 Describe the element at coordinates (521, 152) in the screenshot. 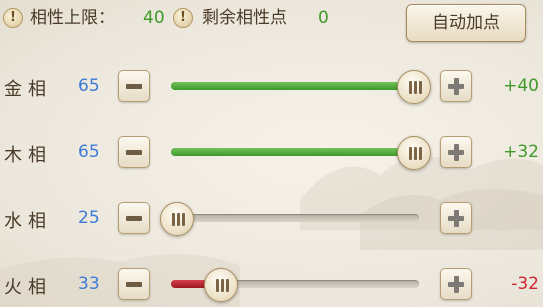

I see `delta-value: +32` at that location.